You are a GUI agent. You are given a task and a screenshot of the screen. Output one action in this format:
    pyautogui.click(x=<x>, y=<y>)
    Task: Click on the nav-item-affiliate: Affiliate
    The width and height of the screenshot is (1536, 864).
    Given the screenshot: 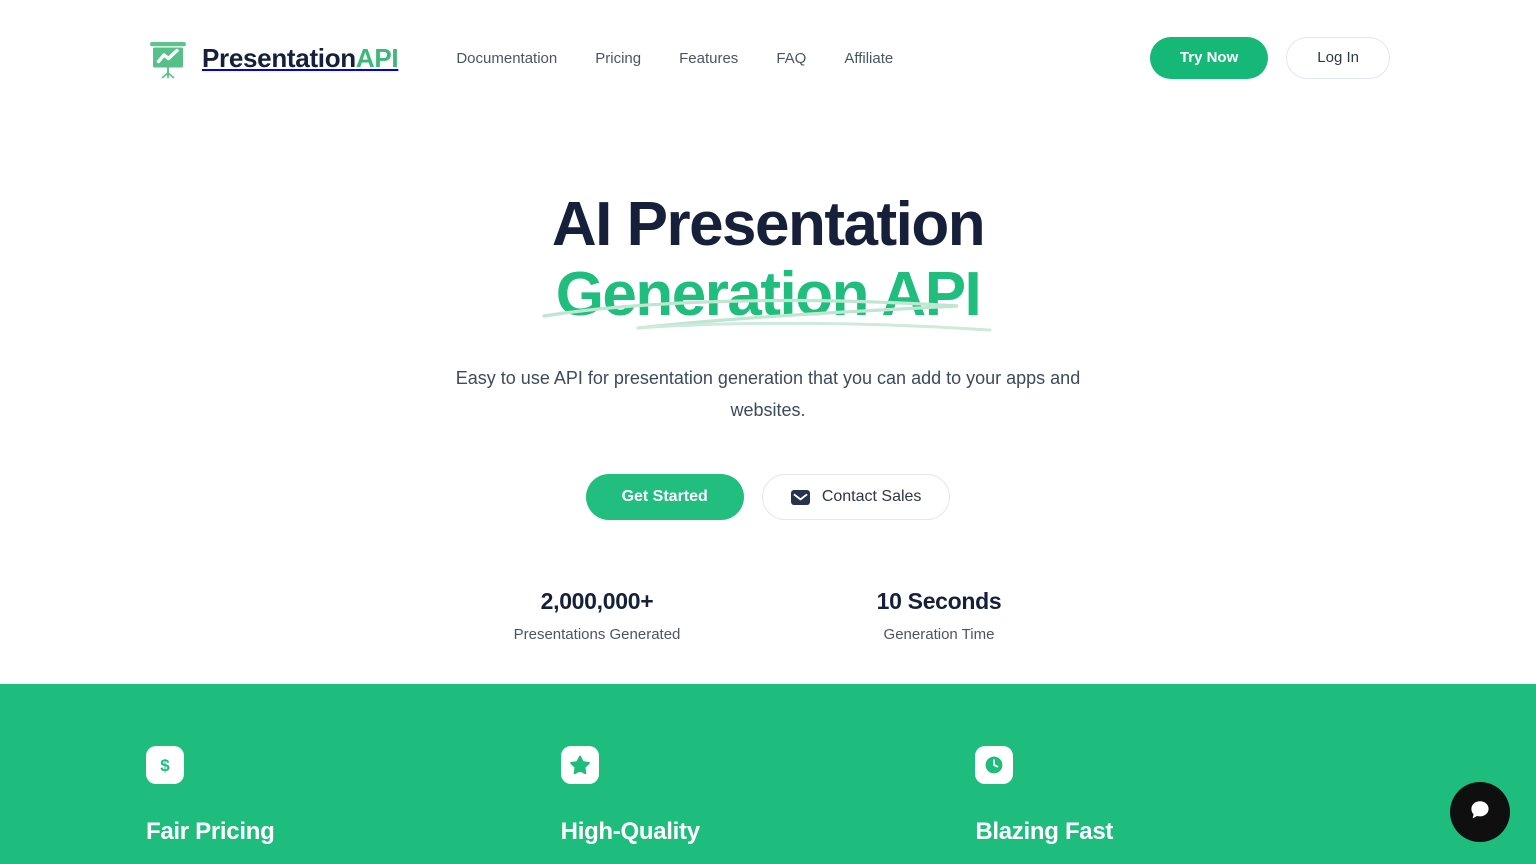 What is the action you would take?
    pyautogui.click(x=868, y=58)
    